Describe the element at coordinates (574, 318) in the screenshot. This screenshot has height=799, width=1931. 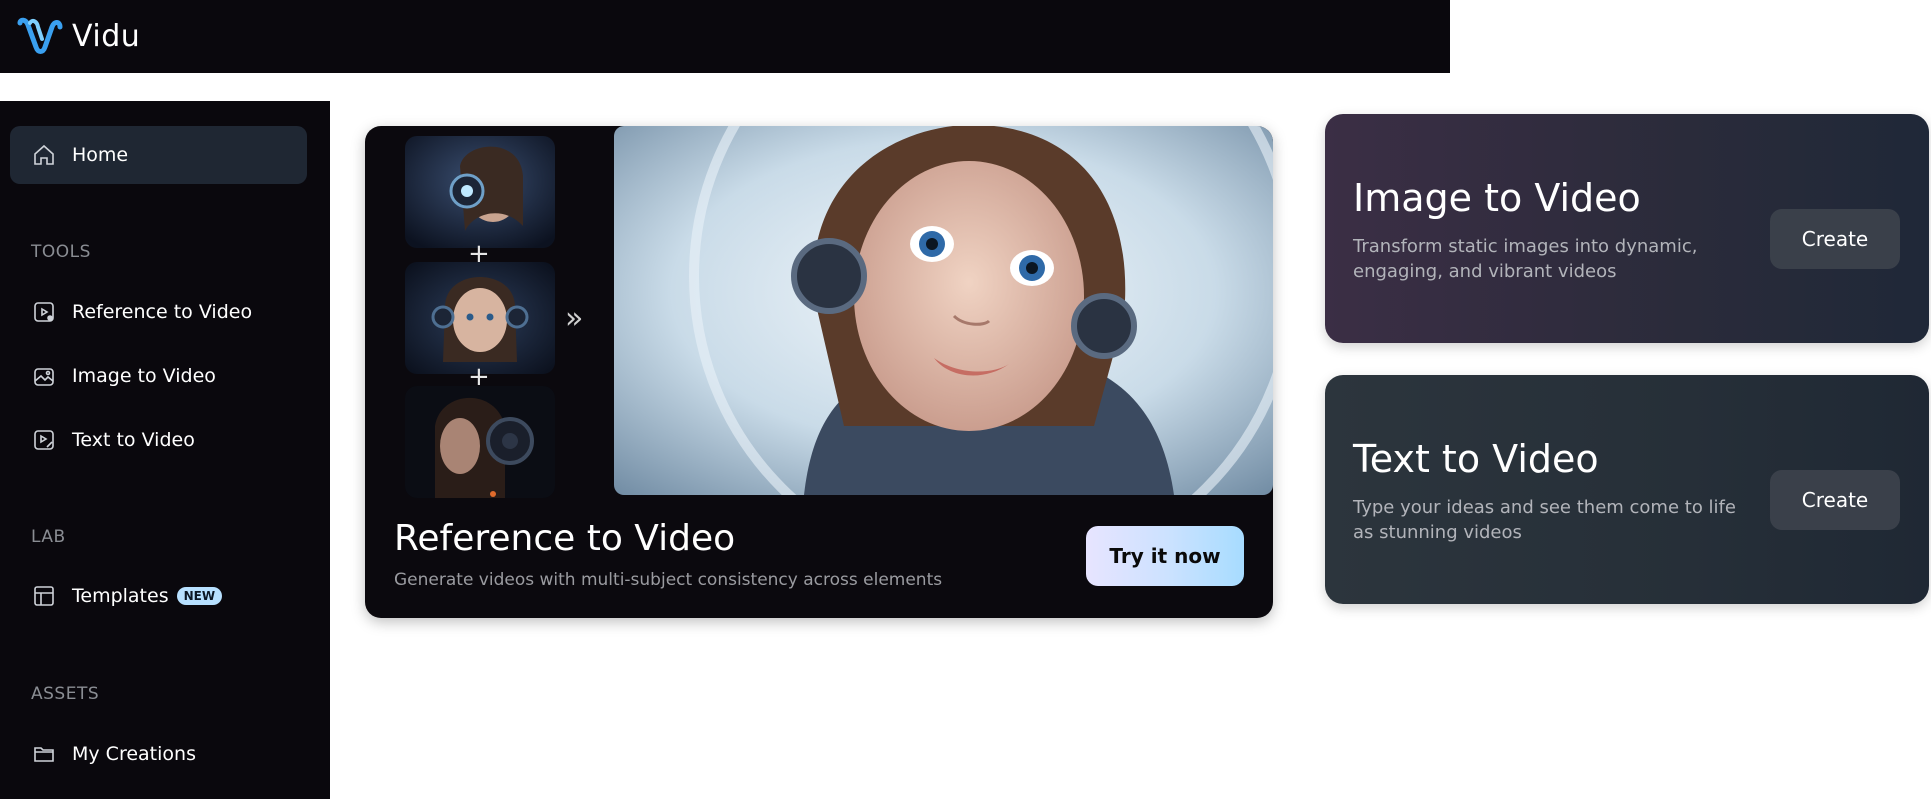
I see `chevron-double-right-icon: »` at that location.